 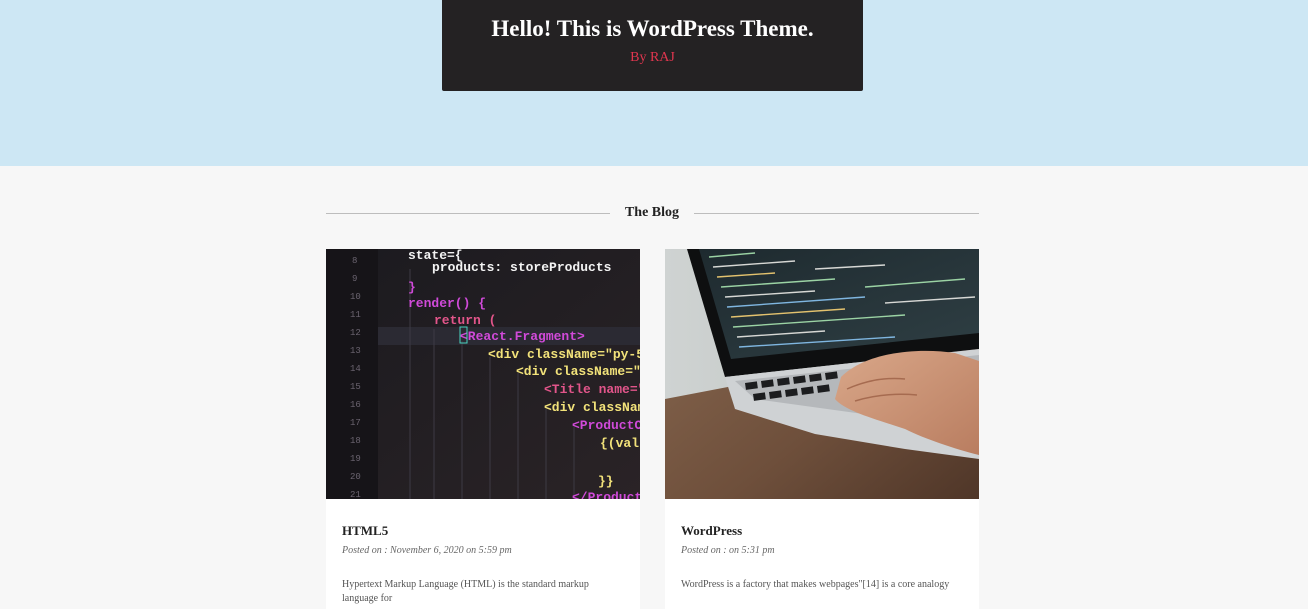 What do you see at coordinates (522, 336) in the screenshot?
I see `svg-text: <React.Fragment>` at bounding box center [522, 336].